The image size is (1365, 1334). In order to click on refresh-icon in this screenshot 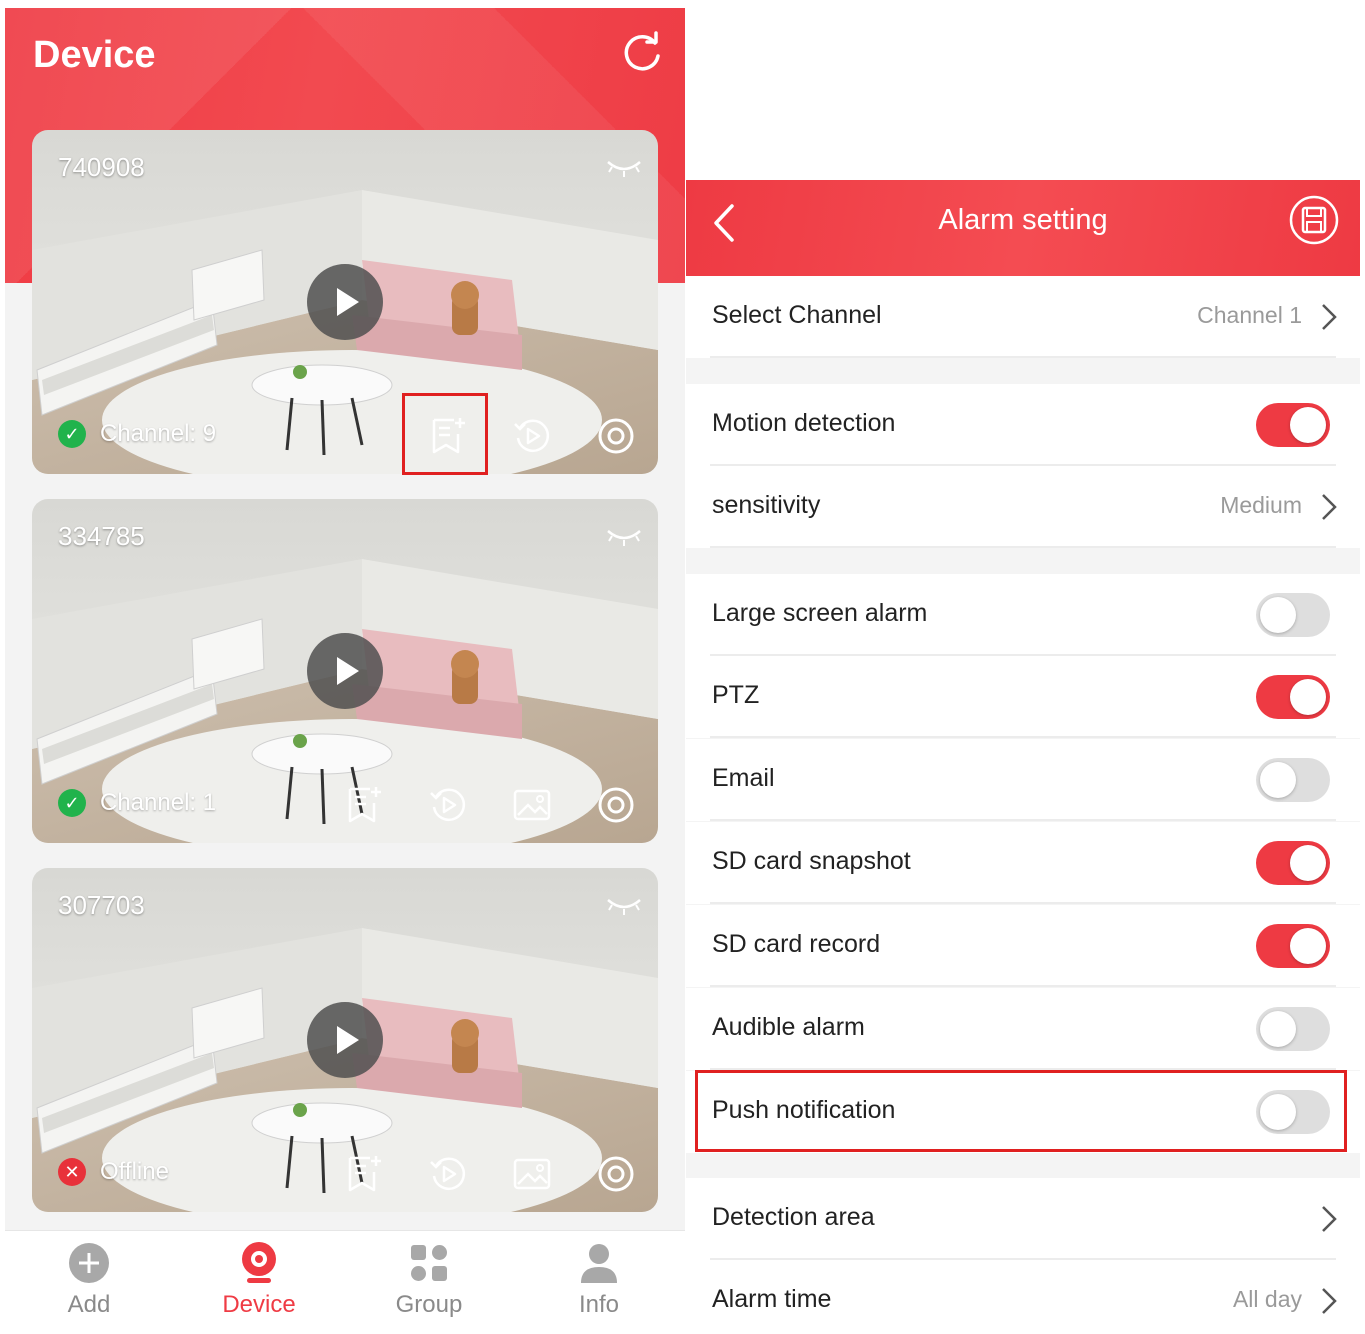, I will do `click(642, 53)`.